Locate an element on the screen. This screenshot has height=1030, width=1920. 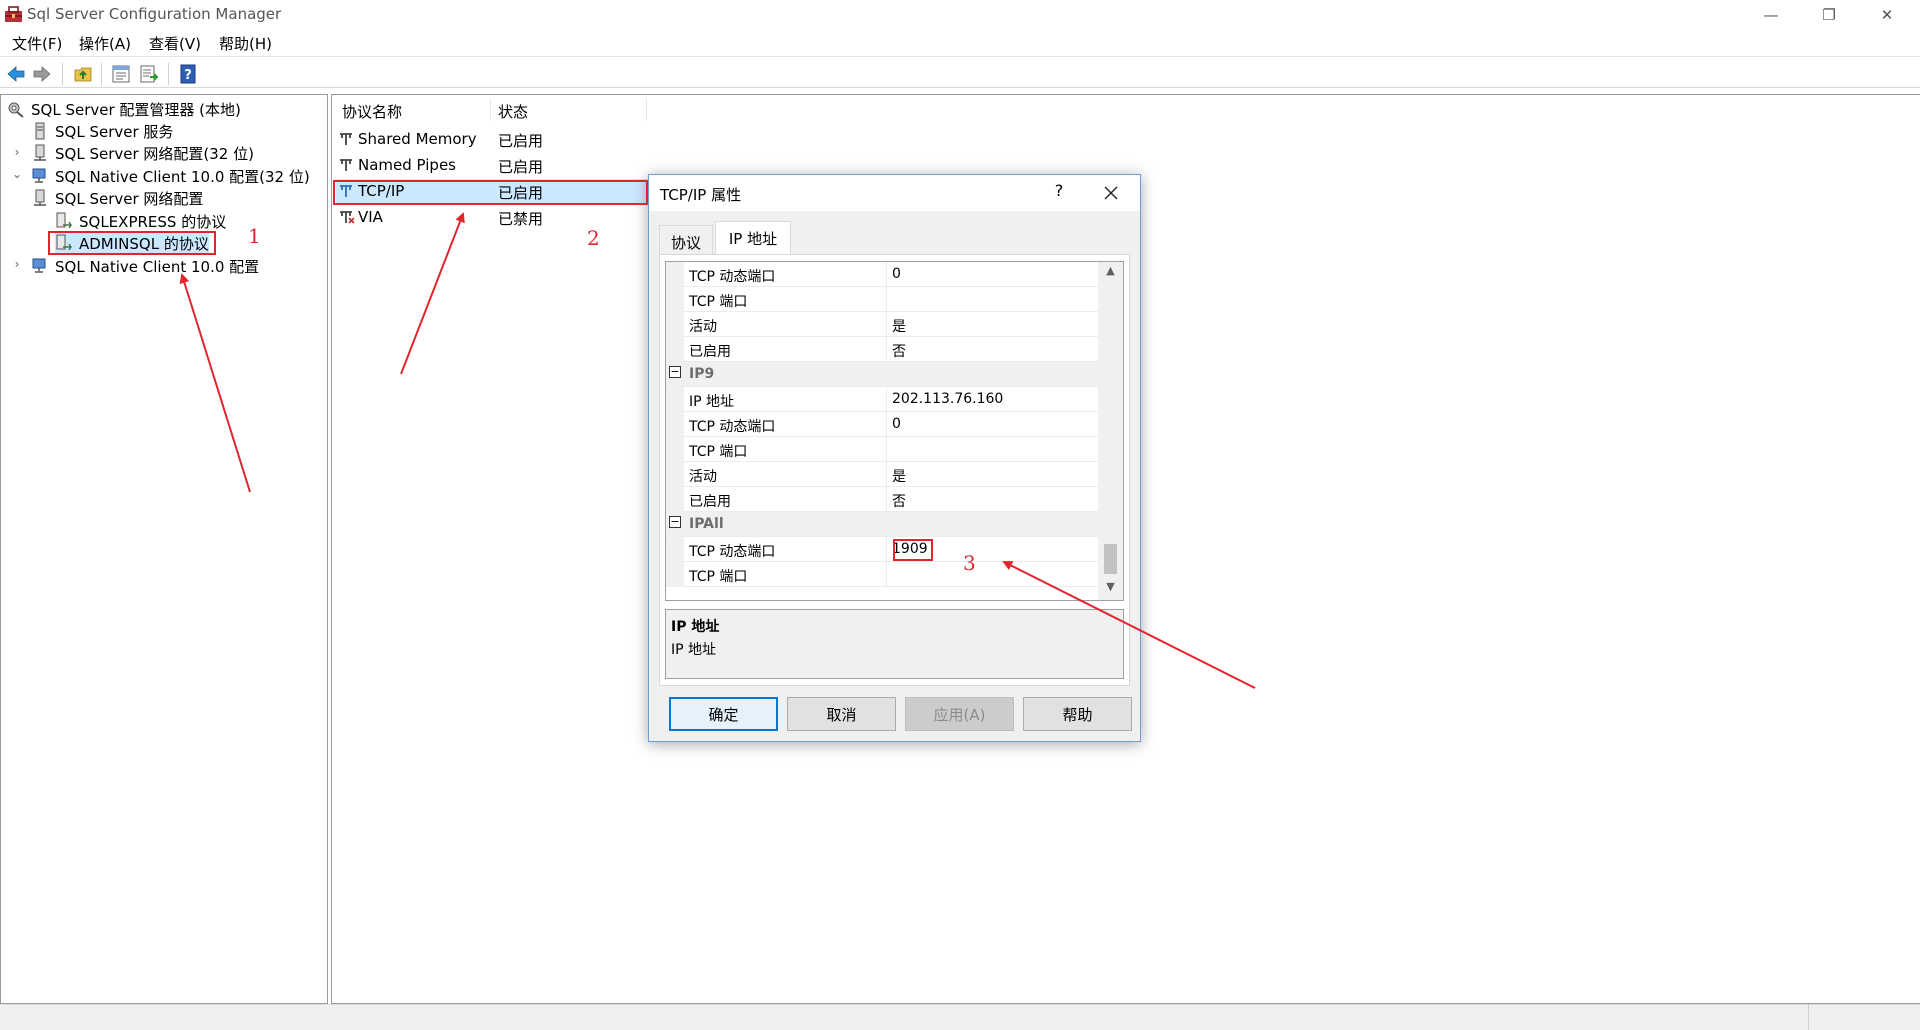
tab-ip-addresses: IP 地址 is located at coordinates (753, 238).